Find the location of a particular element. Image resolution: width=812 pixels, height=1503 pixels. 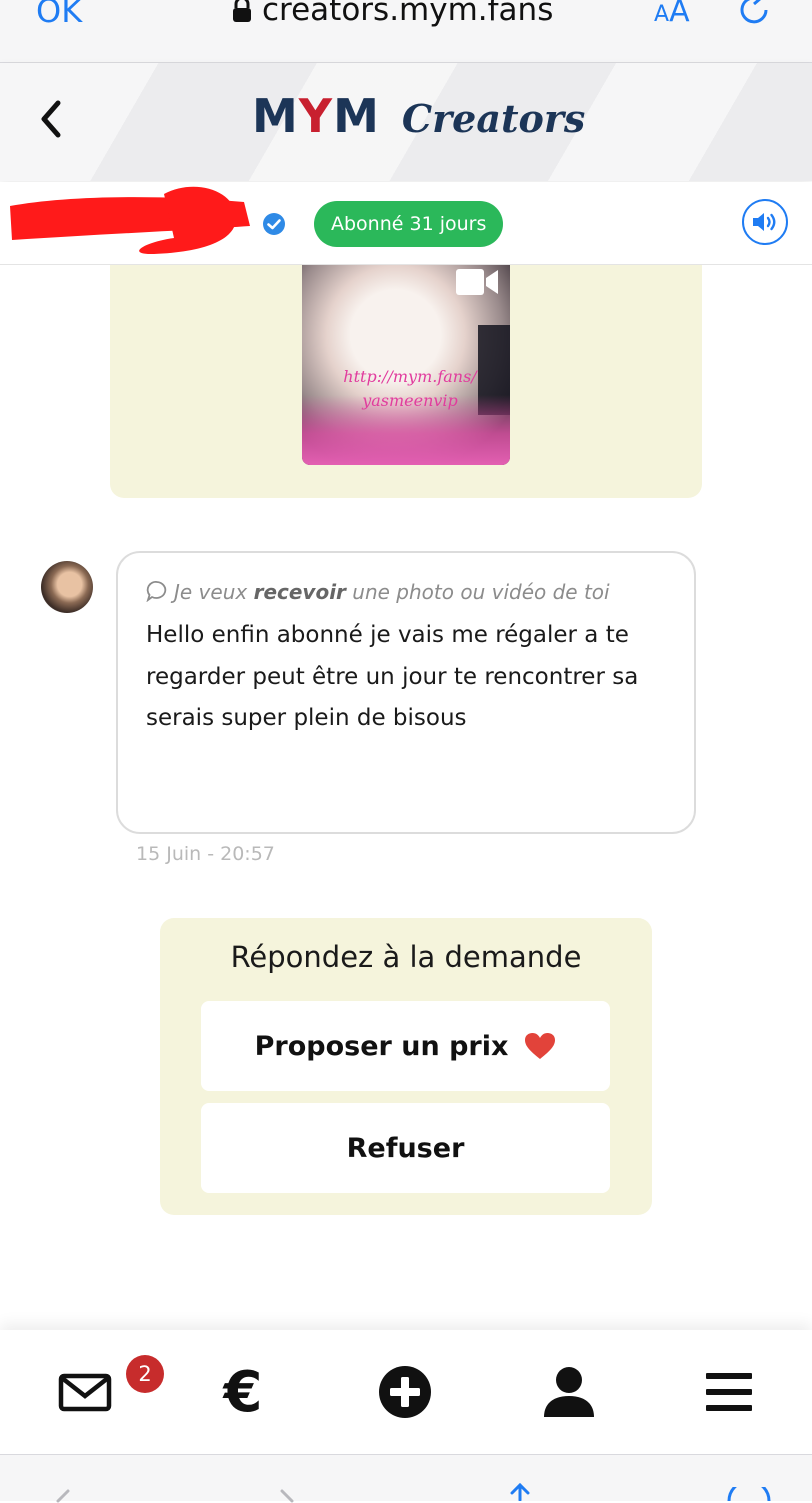

video-camera-icon is located at coordinates (477, 282).